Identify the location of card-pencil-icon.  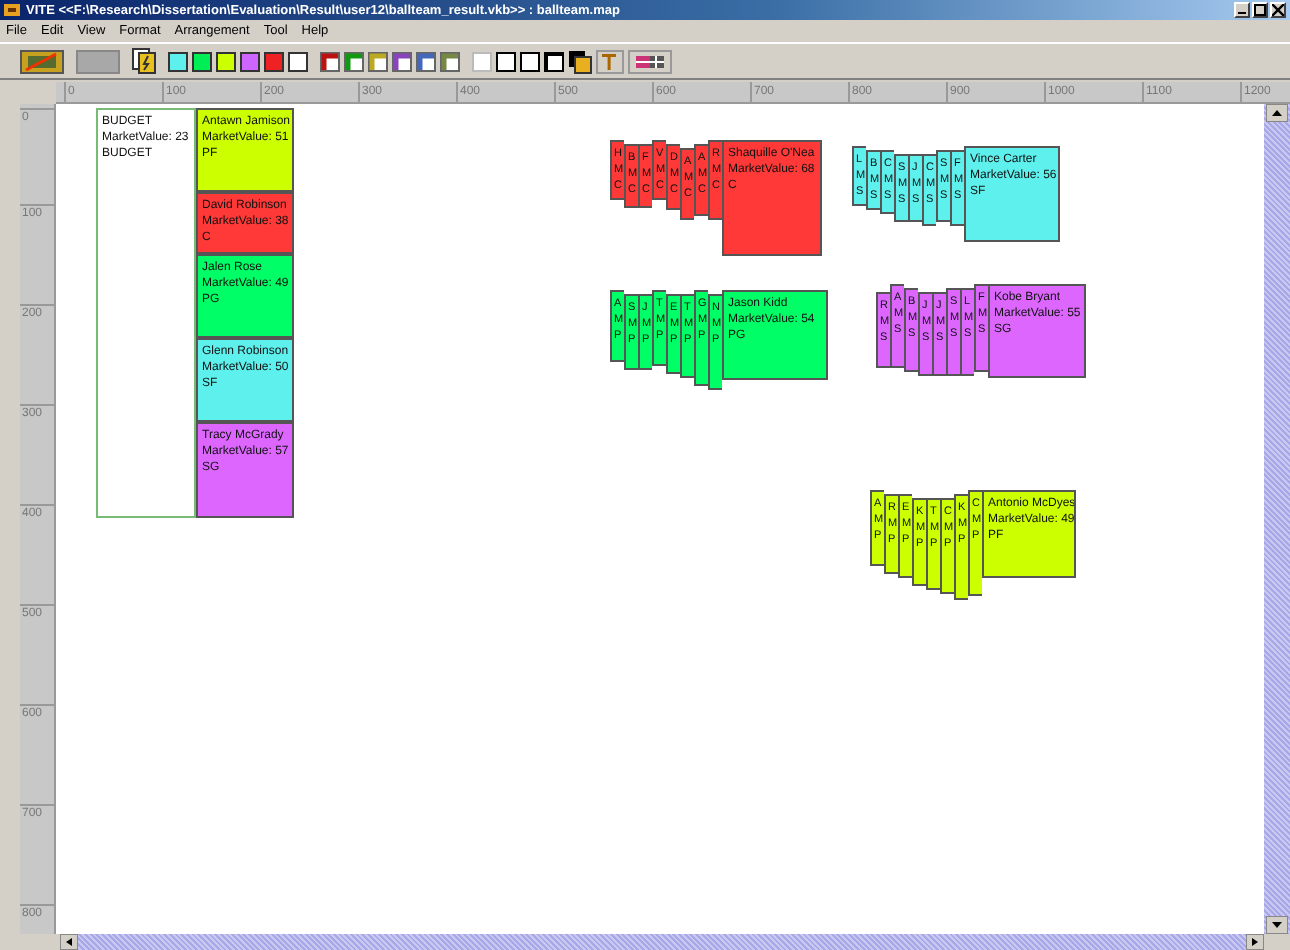
(42, 61).